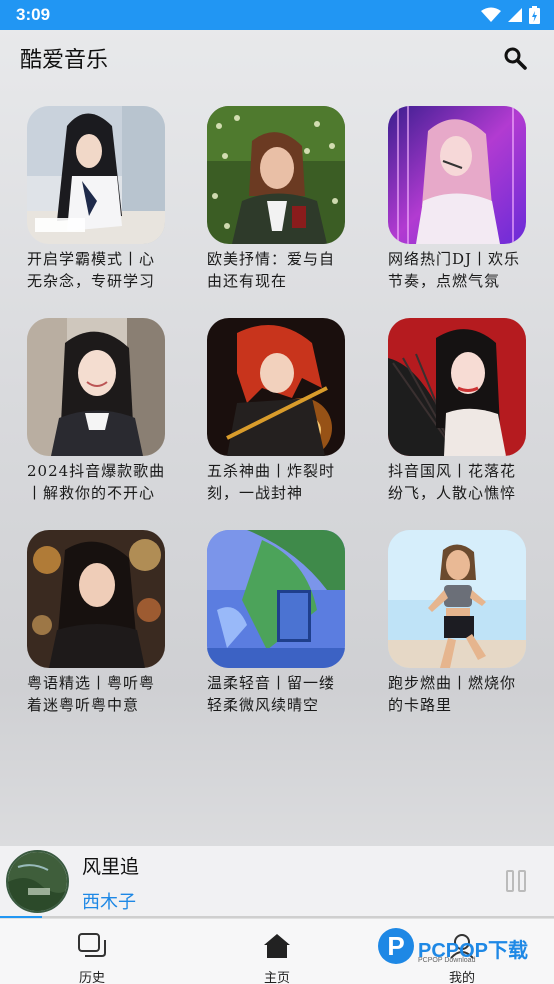 The height and width of the screenshot is (984, 554). Describe the element at coordinates (277, 946) in the screenshot. I see `home-icon` at that location.